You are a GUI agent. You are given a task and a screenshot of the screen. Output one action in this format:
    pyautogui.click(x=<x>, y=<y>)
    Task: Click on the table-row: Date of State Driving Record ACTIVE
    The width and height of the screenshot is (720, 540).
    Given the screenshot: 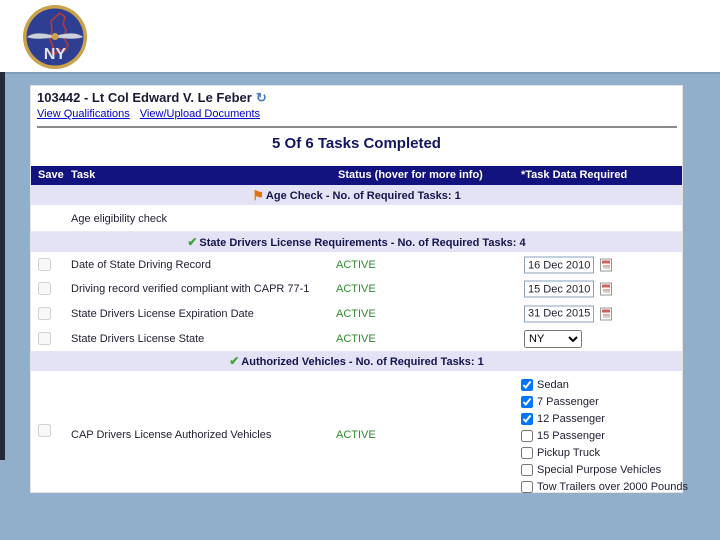 What is the action you would take?
    pyautogui.click(x=356, y=265)
    